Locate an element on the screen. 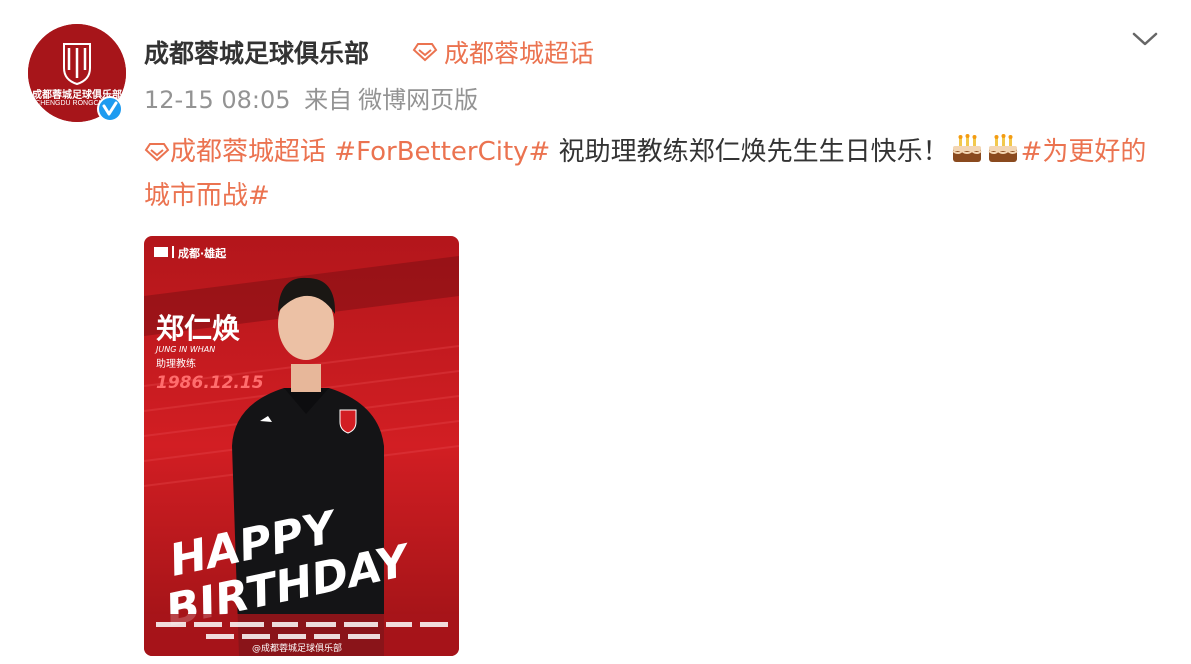 Image resolution: width=1191 pixels, height=664 pixels. source-name: 微博网页版 is located at coordinates (418, 100).